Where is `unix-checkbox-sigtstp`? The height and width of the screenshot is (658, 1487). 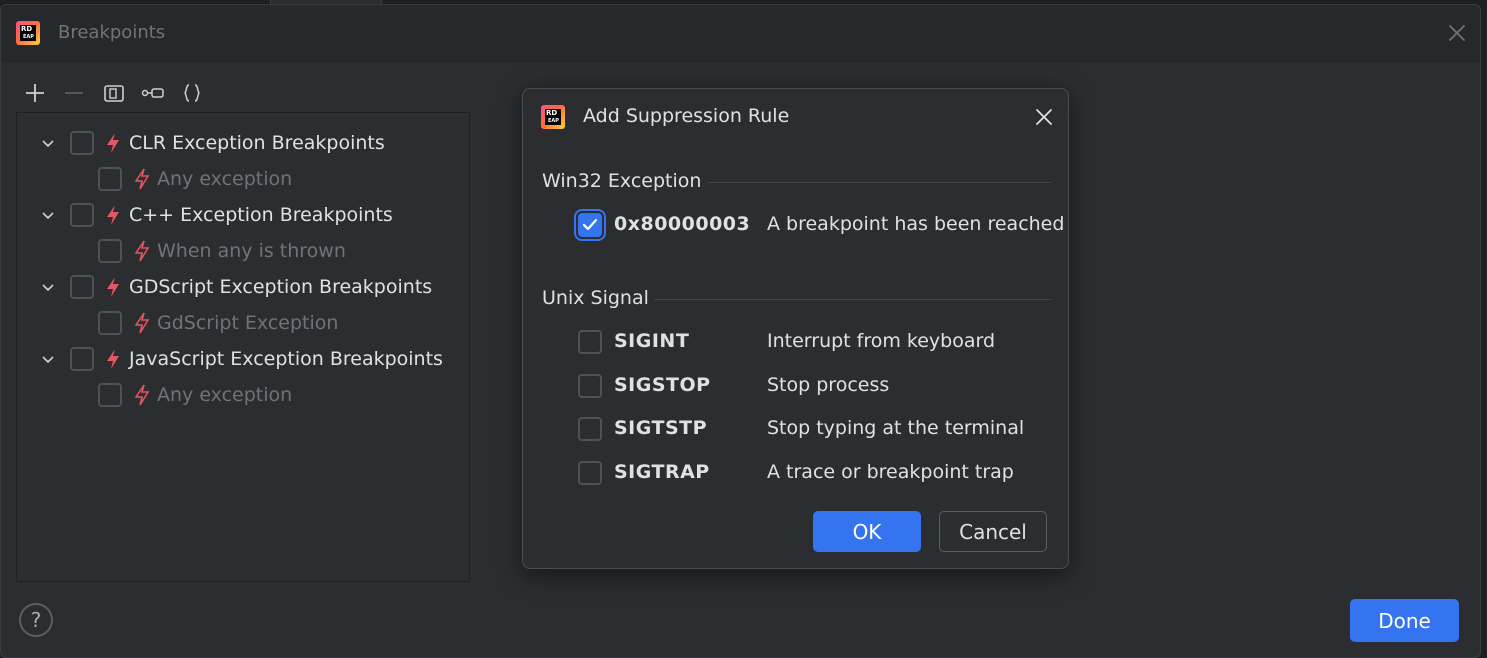 unix-checkbox-sigtstp is located at coordinates (590, 429).